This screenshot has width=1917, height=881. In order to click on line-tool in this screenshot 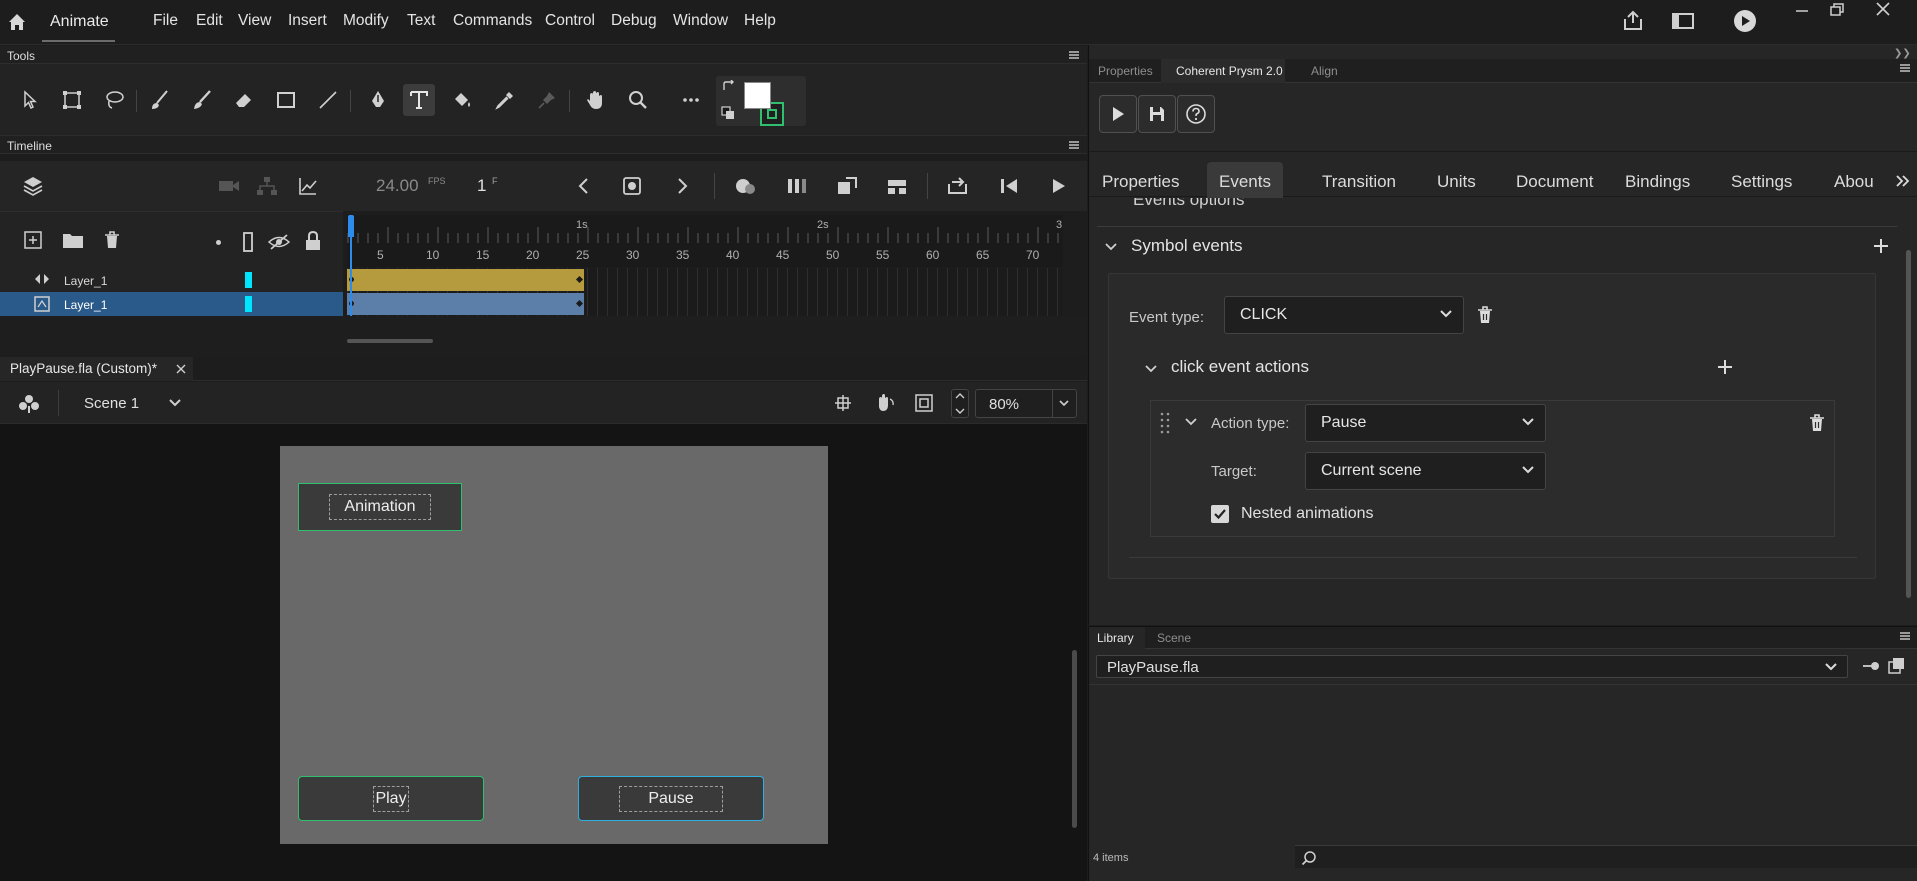, I will do `click(328, 100)`.